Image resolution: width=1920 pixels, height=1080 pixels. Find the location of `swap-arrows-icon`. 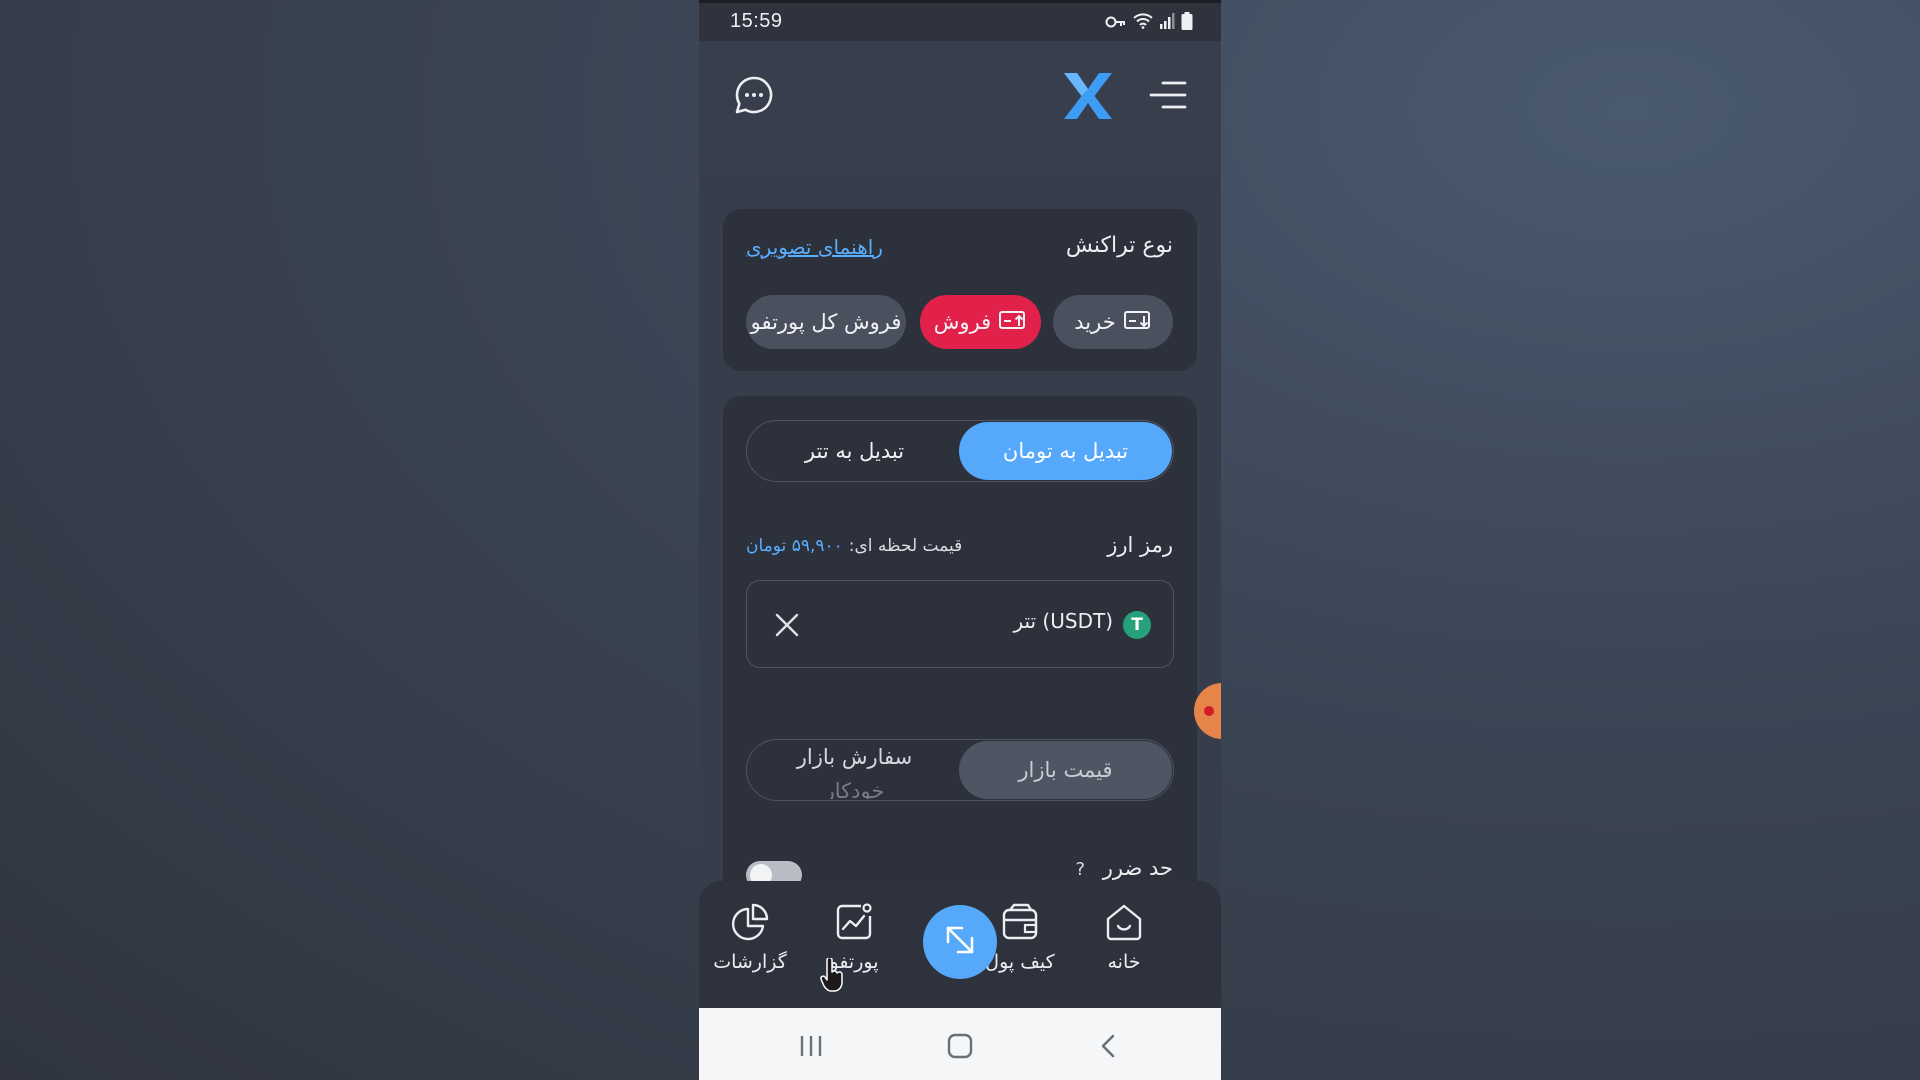

swap-arrows-icon is located at coordinates (960, 942).